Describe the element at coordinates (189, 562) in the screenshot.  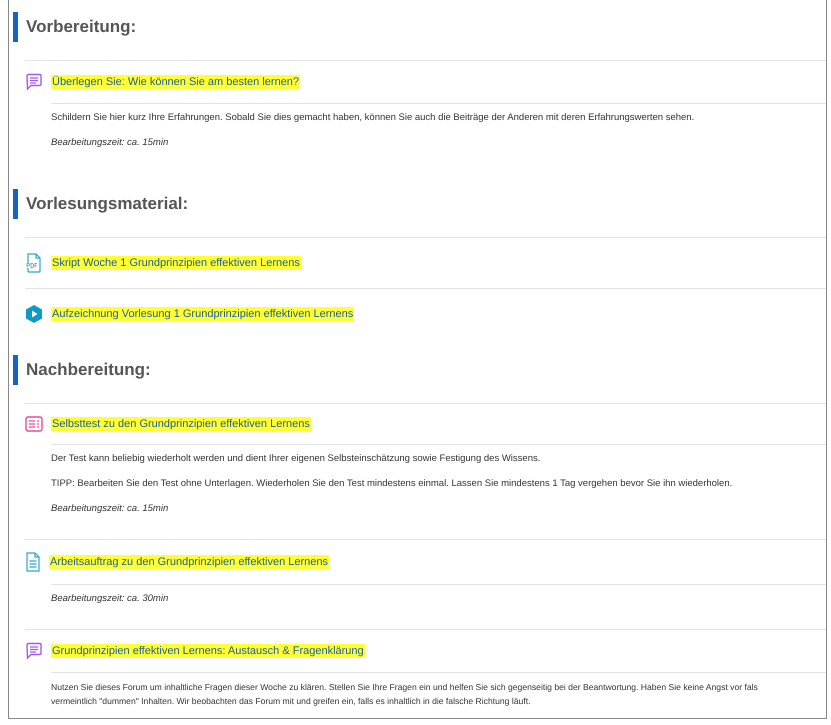
I see `activity-link: Arbeitsauftrag zu den Grundprinzipien effektiven Lernens` at that location.